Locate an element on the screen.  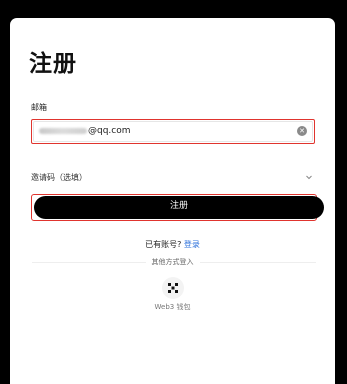
web3-wallet-button is located at coordinates (173, 288).